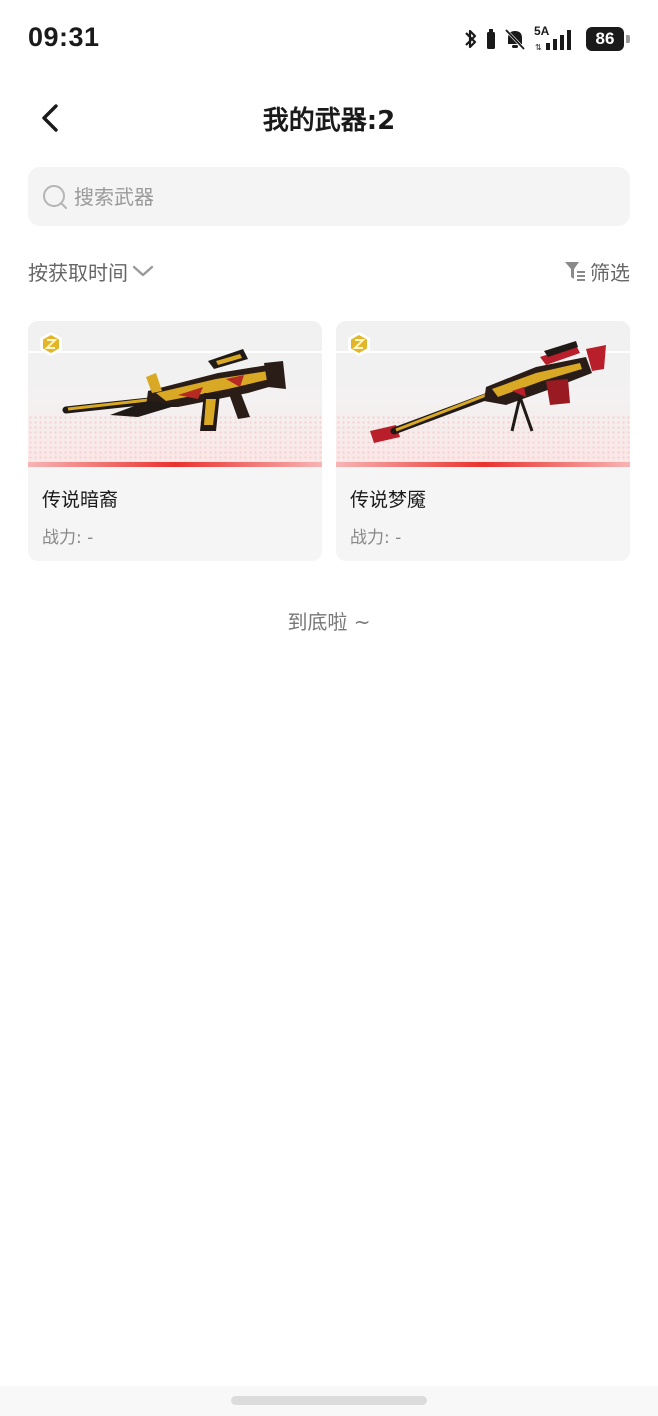  What do you see at coordinates (488, 392) in the screenshot?
I see `sniper-rifle-image` at bounding box center [488, 392].